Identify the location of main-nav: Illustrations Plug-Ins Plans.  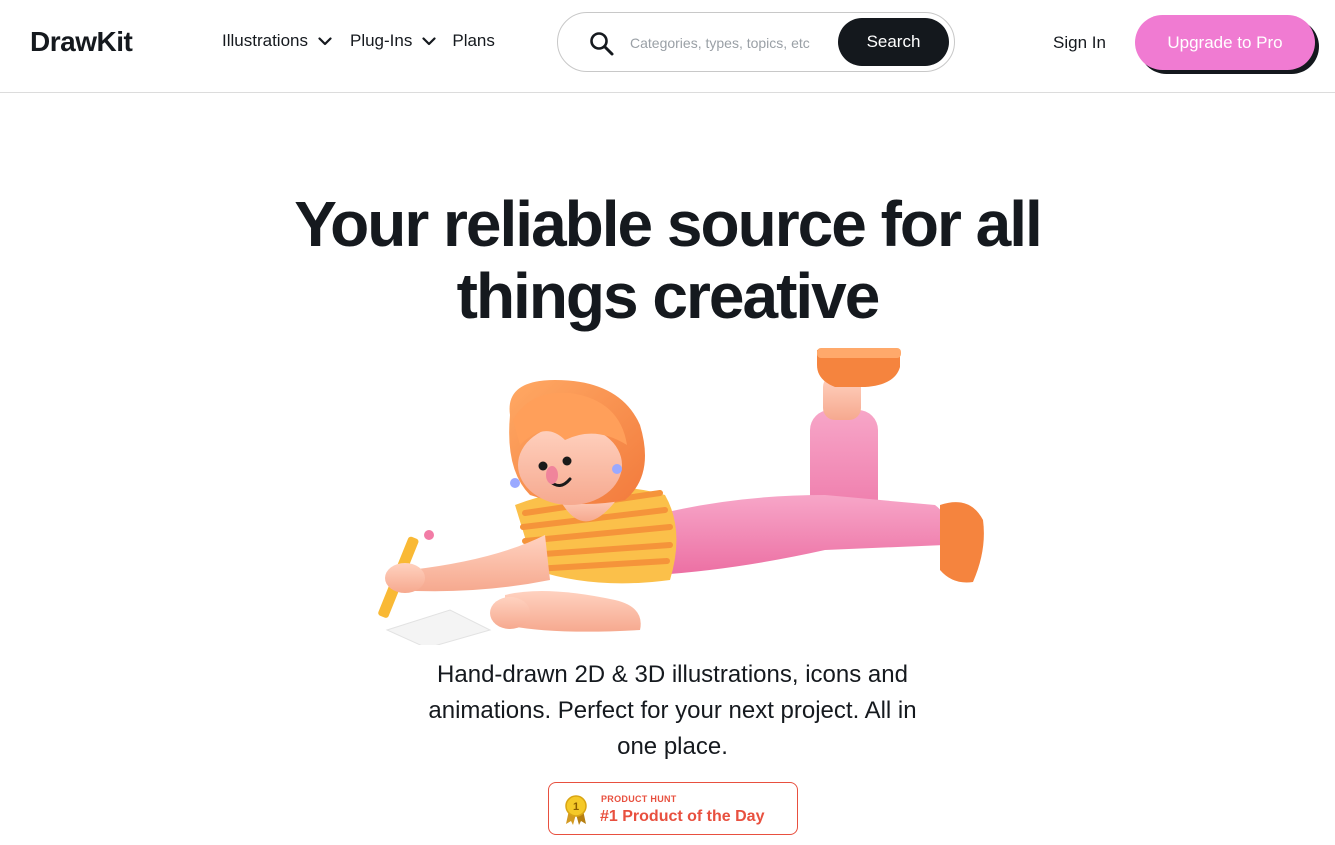
(367, 41).